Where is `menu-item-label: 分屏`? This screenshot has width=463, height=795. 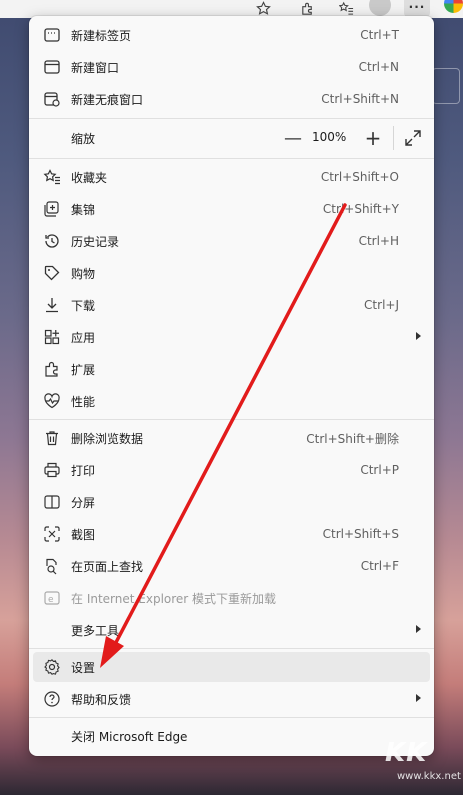
menu-item-label: 分屏 is located at coordinates (83, 502).